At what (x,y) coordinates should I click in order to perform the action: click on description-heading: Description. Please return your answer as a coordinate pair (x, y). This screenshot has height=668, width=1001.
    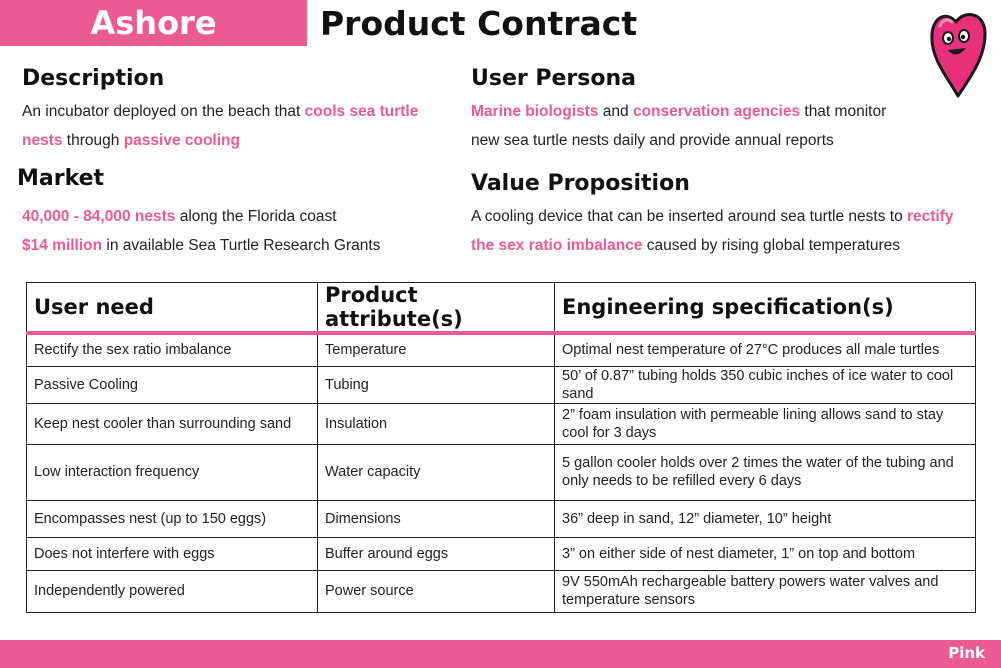
    Looking at the image, I should click on (93, 78).